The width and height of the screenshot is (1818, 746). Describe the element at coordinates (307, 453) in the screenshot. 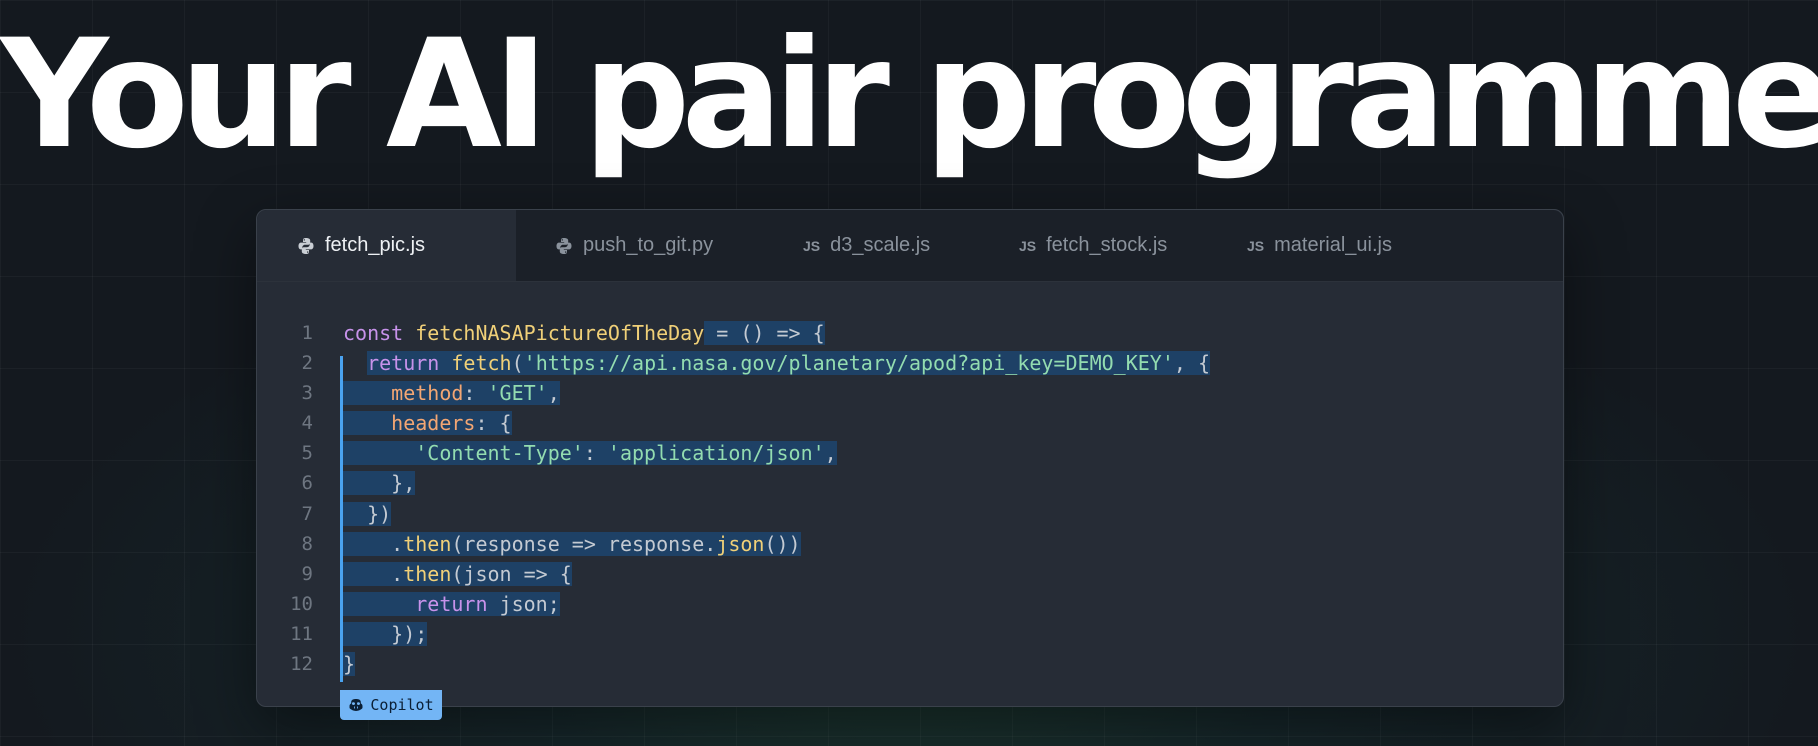

I see `line-number: 5` at that location.